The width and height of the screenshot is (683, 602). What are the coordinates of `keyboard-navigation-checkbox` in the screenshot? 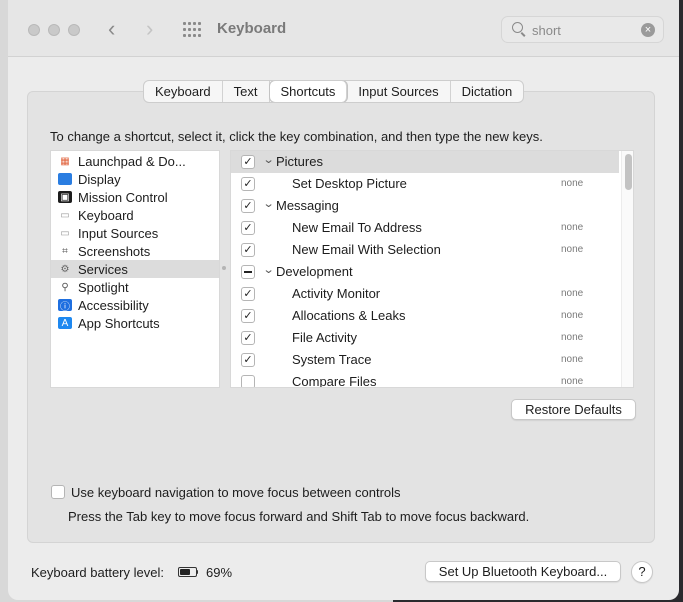 It's located at (58, 492).